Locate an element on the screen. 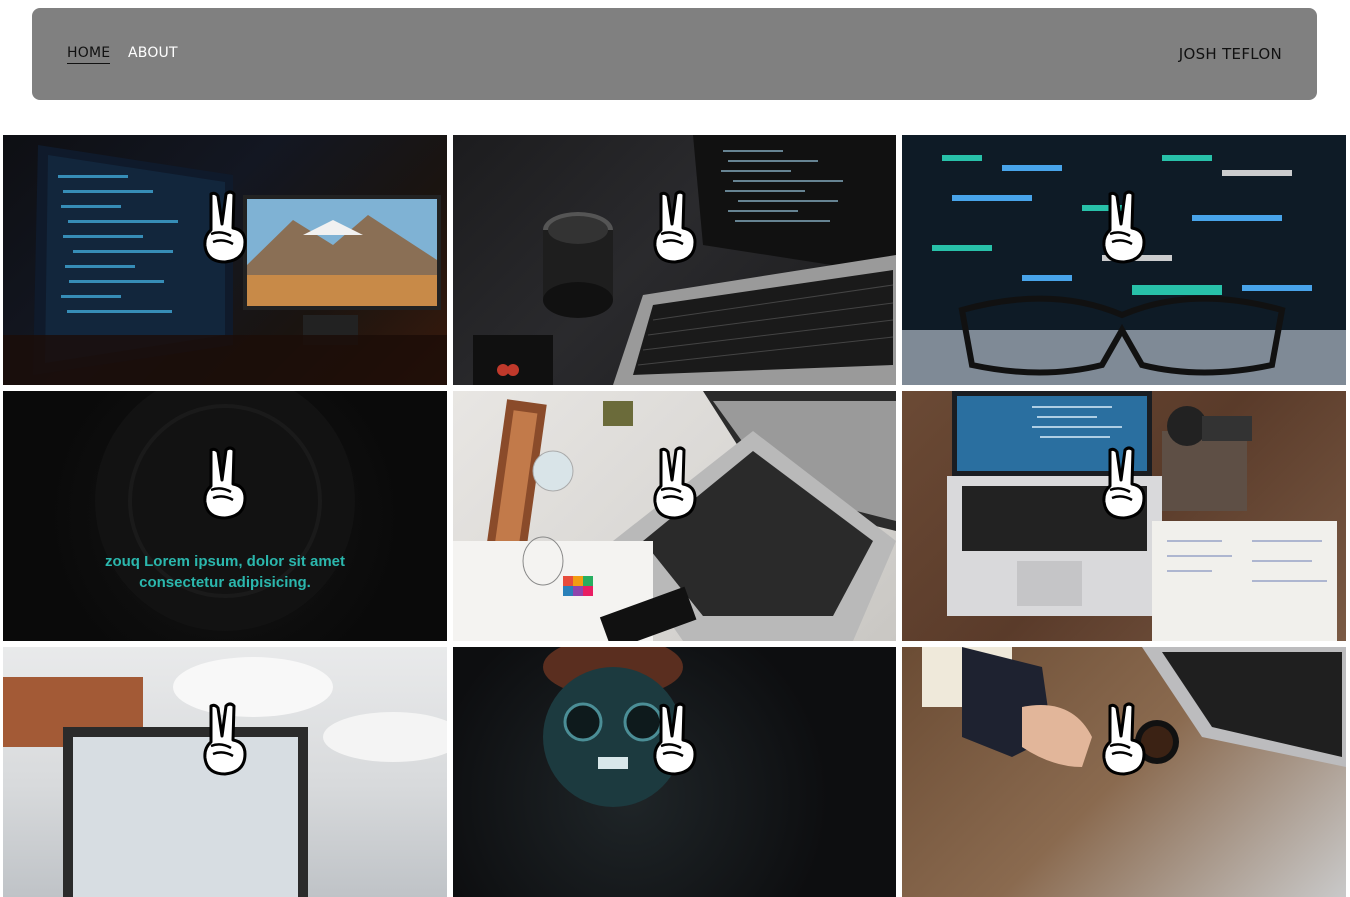 The image size is (1350, 897). nav-home-link: HOME is located at coordinates (89, 54).